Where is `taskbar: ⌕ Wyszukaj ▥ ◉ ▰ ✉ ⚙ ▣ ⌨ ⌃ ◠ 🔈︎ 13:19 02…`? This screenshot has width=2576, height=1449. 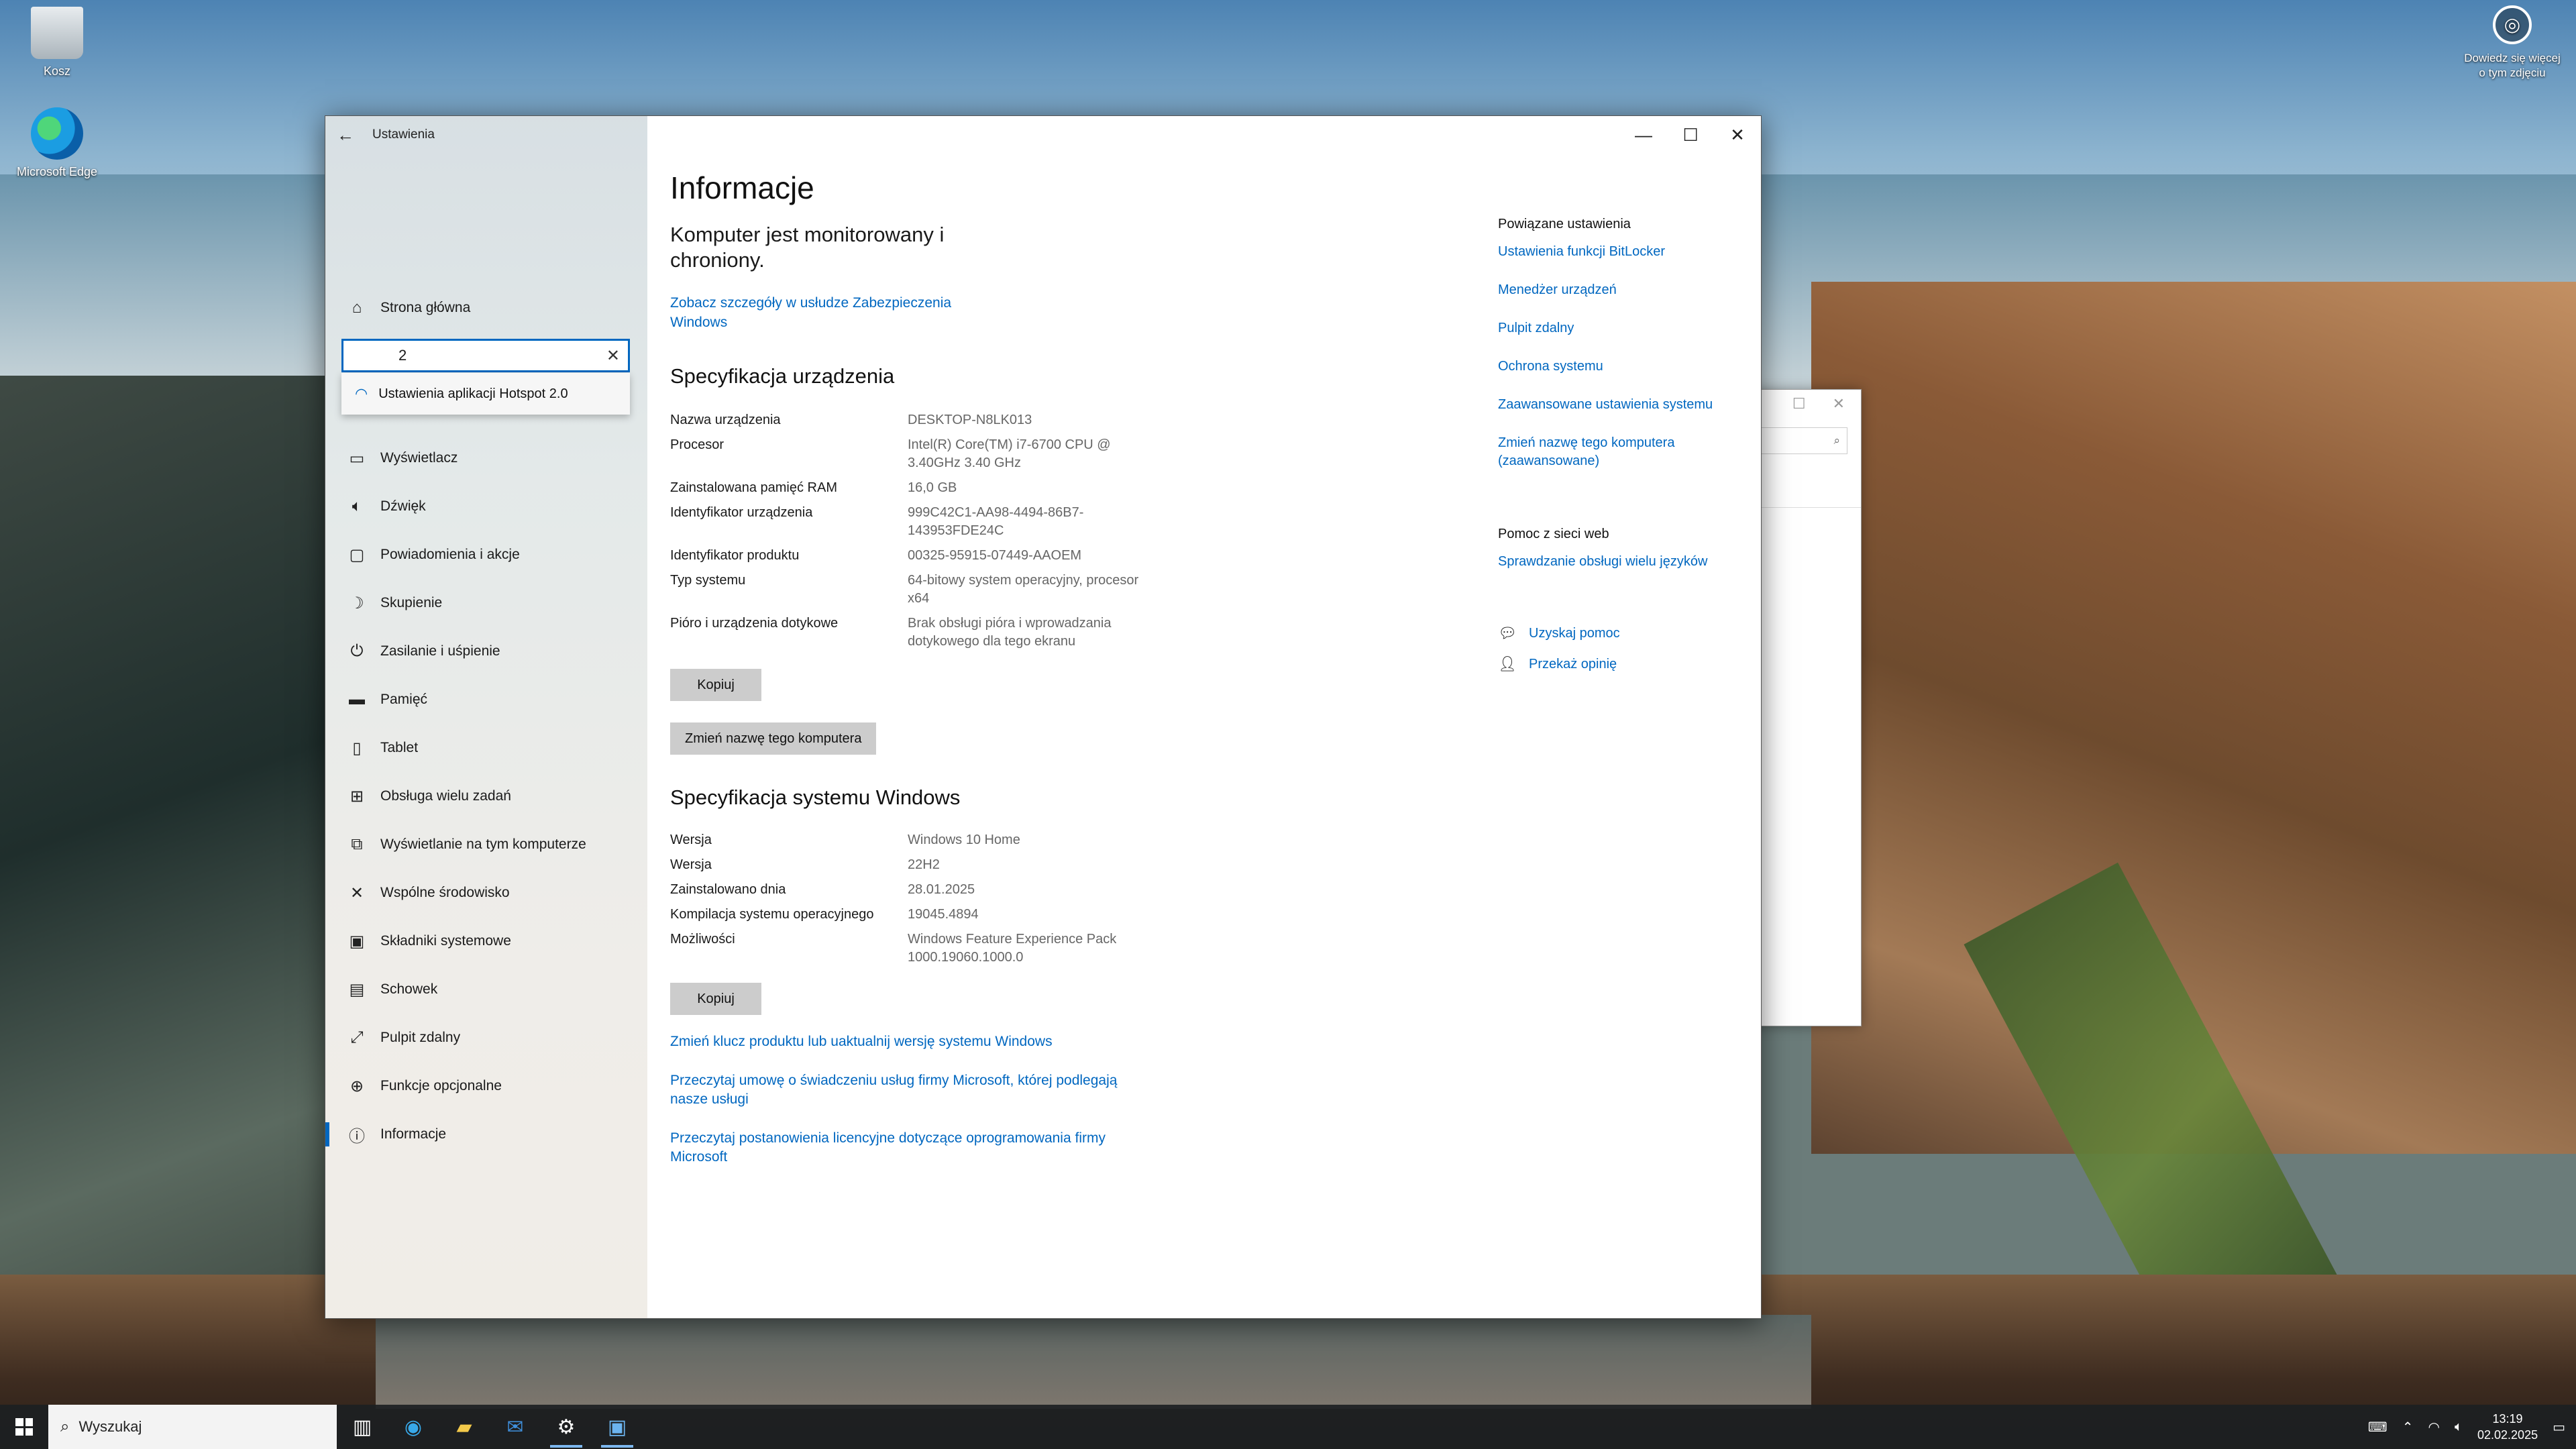 taskbar: ⌕ Wyszukaj ▥ ◉ ▰ ✉ ⚙ ▣ ⌨ ⌃ ◠ 🔈︎ 13:19 02… is located at coordinates (1288, 1427).